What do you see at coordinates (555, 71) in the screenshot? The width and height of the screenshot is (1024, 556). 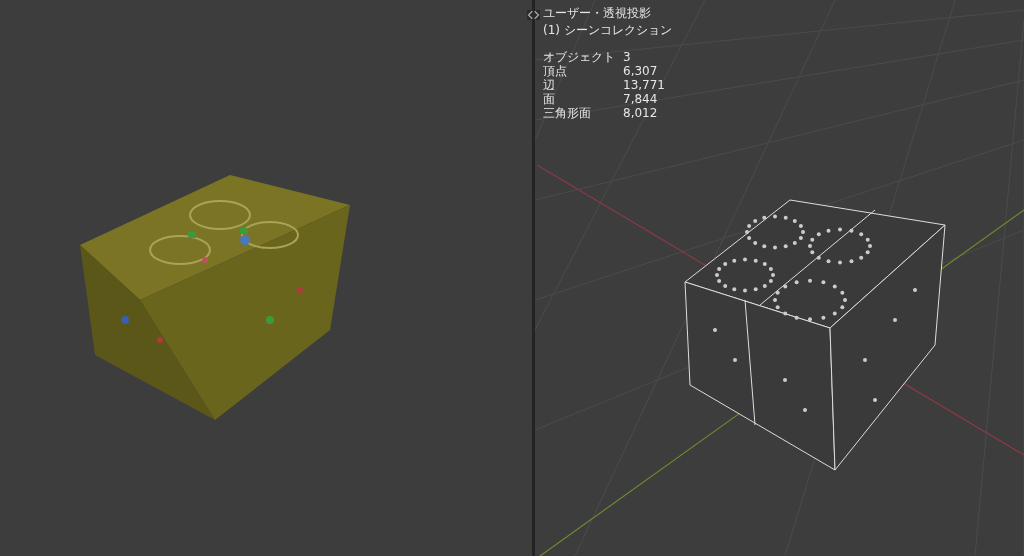 I see `stat-label: 頂点` at bounding box center [555, 71].